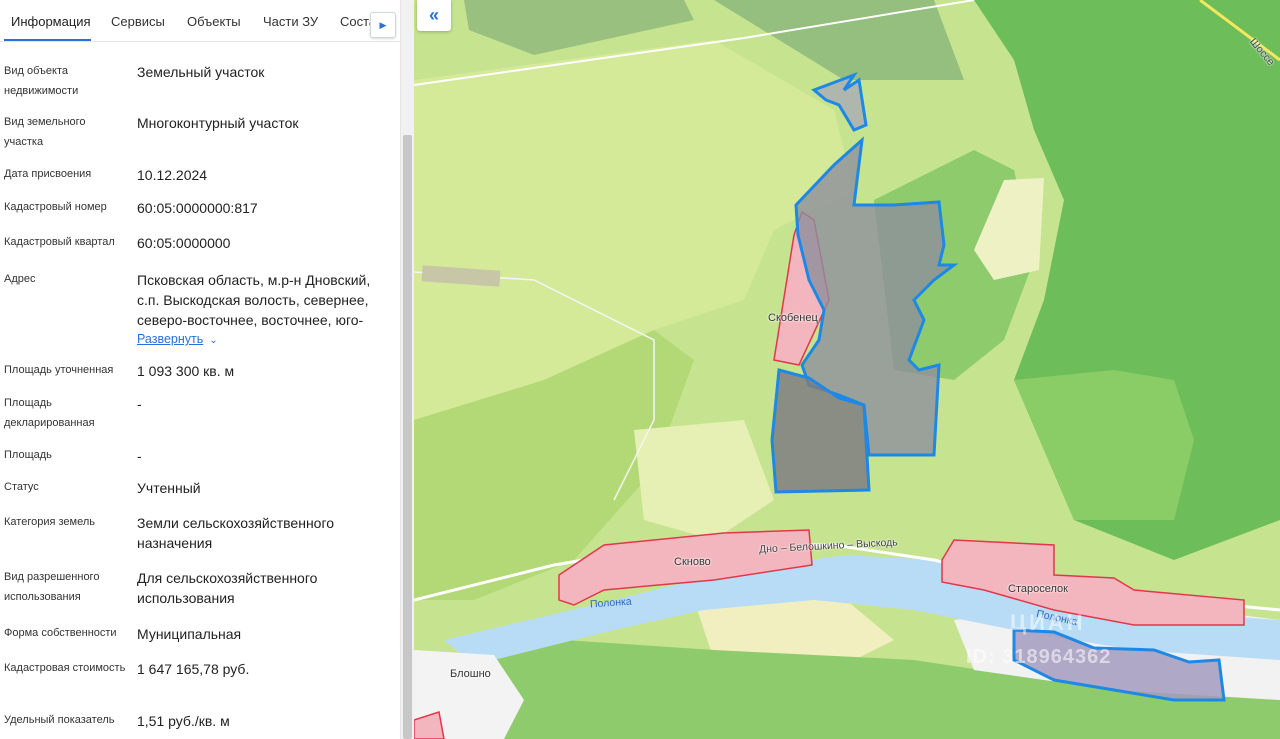 This screenshot has height=739, width=1280. What do you see at coordinates (214, 21) in the screenshot?
I see `tab-objects: Объекты` at bounding box center [214, 21].